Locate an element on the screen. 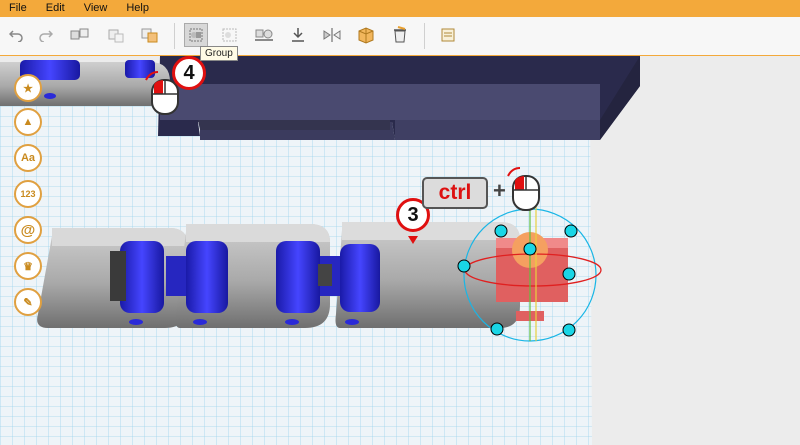 This screenshot has width=800, height=445. ungroup-icon is located at coordinates (230, 35).